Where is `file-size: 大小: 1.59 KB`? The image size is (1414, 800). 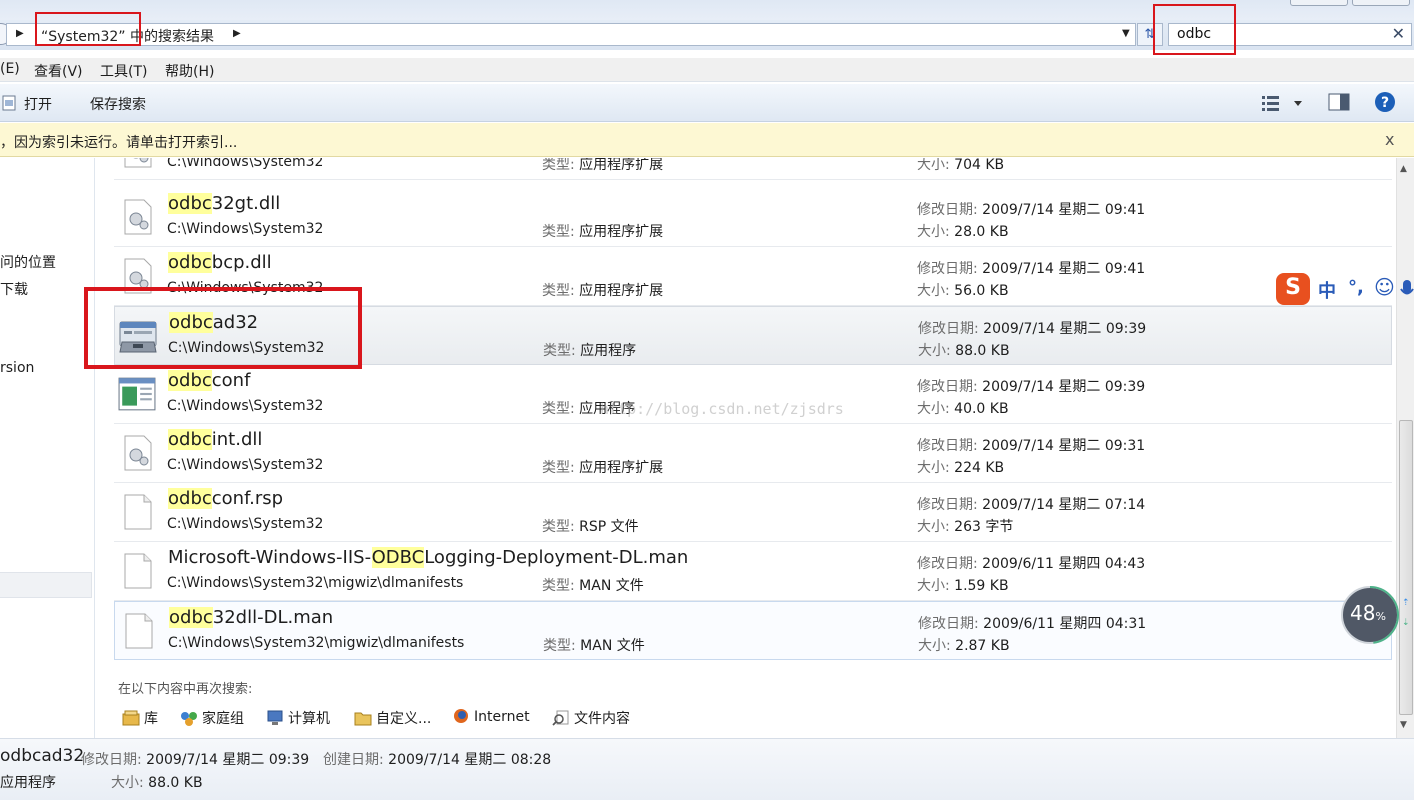
file-size: 大小: 1.59 KB is located at coordinates (963, 586).